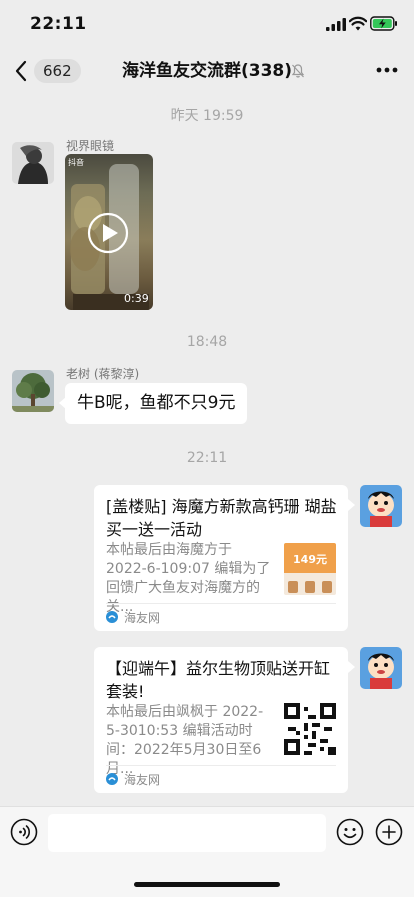  What do you see at coordinates (57, 71) in the screenshot?
I see `back-unread-count: 662` at bounding box center [57, 71].